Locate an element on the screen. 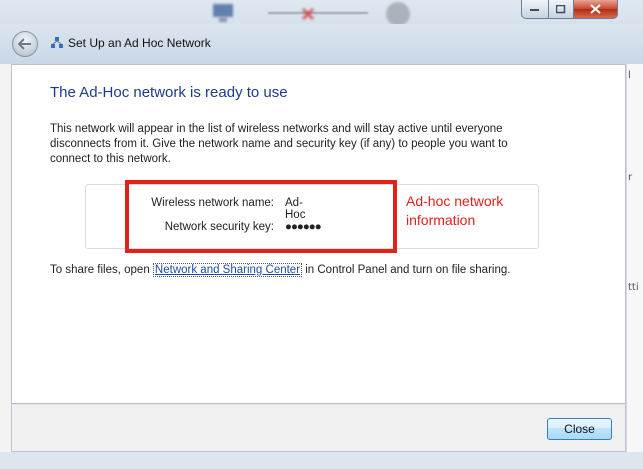 The width and height of the screenshot is (643, 469). error-x-icon is located at coordinates (308, 14).